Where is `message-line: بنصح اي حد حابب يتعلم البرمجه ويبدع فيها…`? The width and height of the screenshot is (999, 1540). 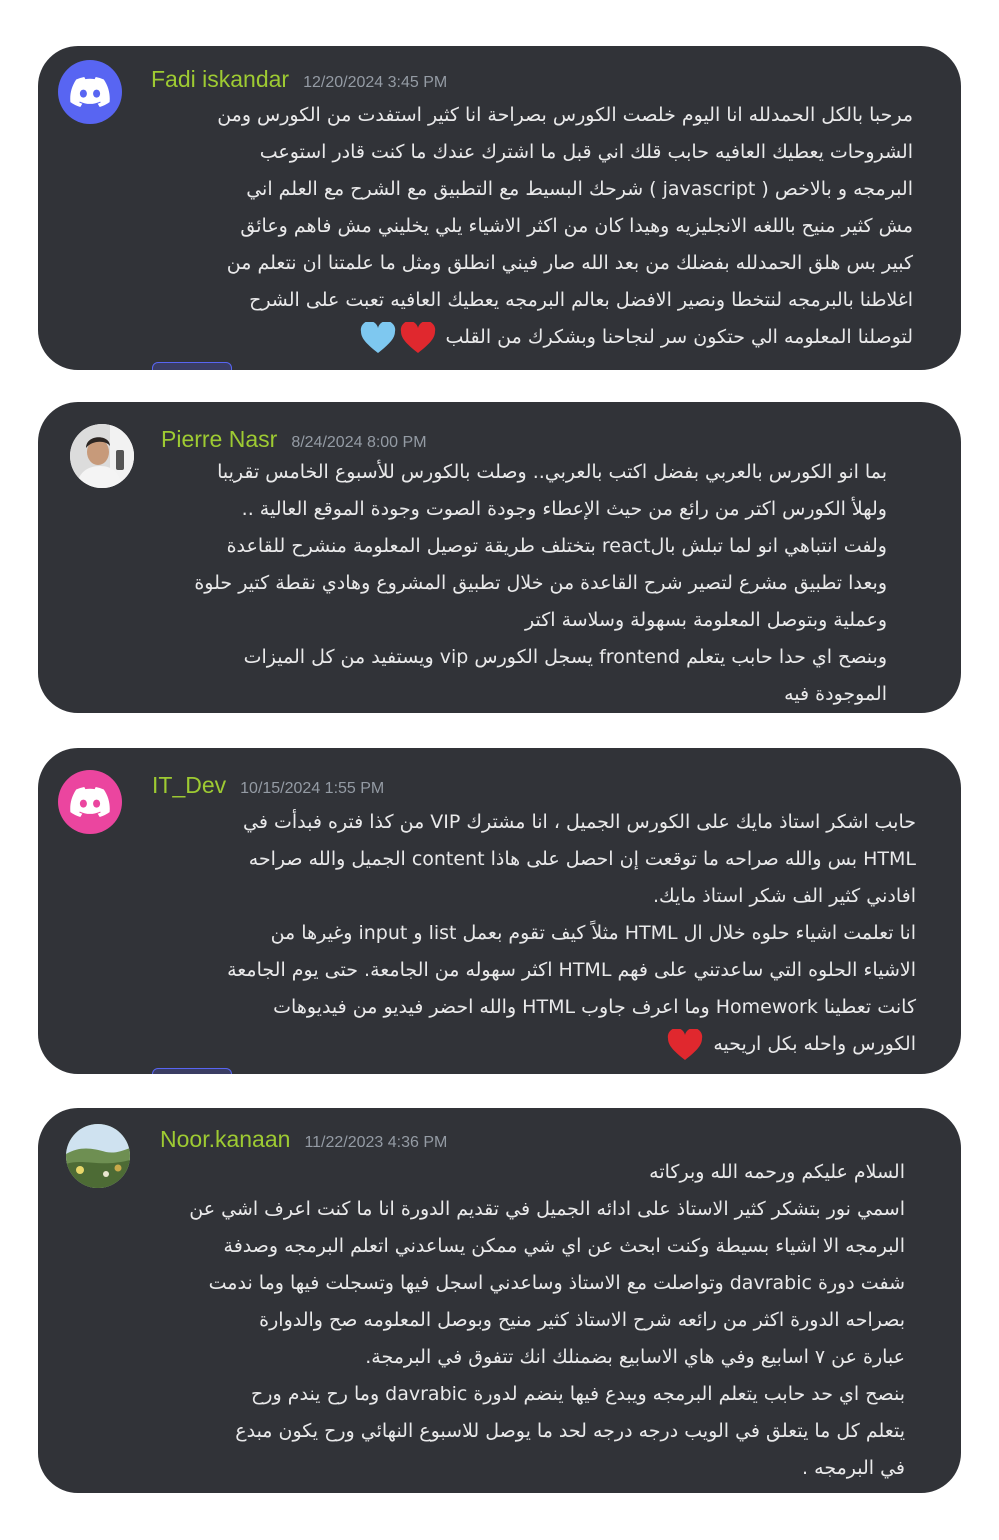
message-line: بنصح اي حد حابب يتعلم البرمجه ويبدع فيها… is located at coordinates (578, 1394).